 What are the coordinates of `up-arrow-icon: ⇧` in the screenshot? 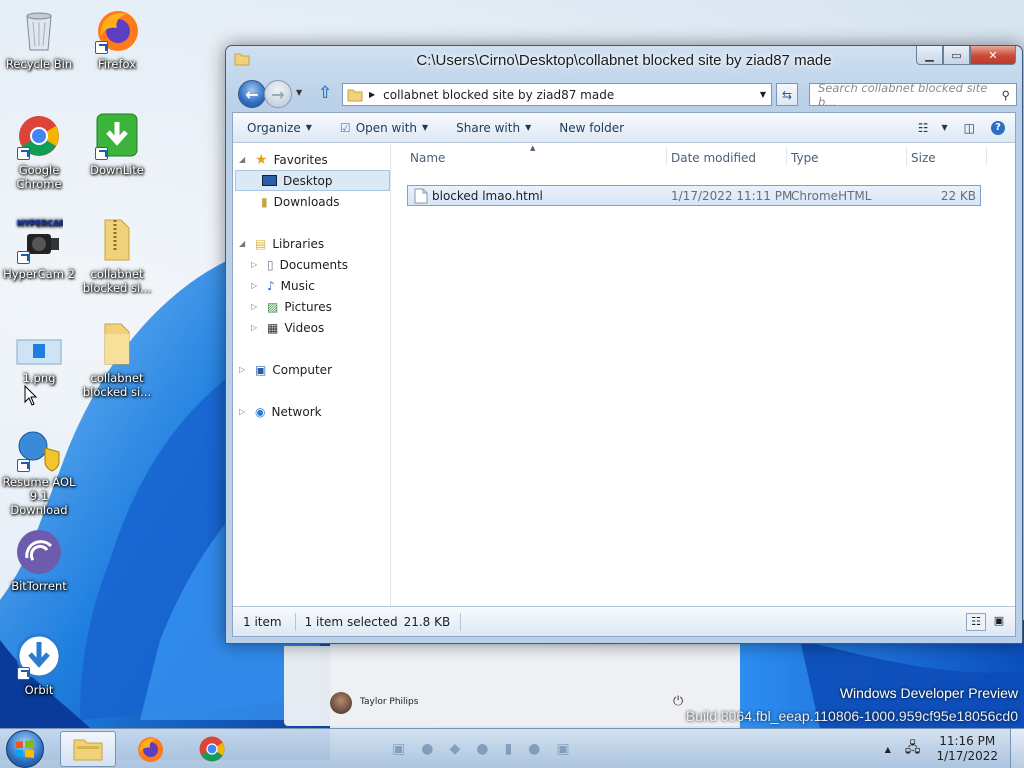 It's located at (325, 93).